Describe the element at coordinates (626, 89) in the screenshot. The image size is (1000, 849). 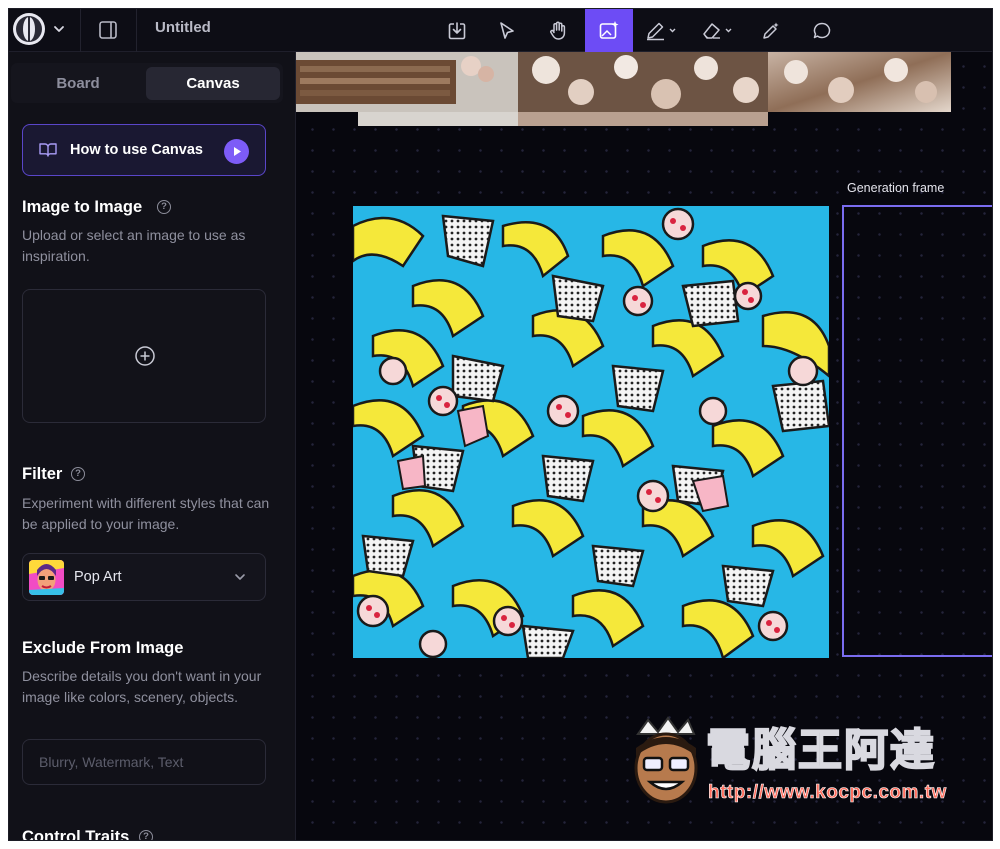
I see `canvas-image-strip` at that location.